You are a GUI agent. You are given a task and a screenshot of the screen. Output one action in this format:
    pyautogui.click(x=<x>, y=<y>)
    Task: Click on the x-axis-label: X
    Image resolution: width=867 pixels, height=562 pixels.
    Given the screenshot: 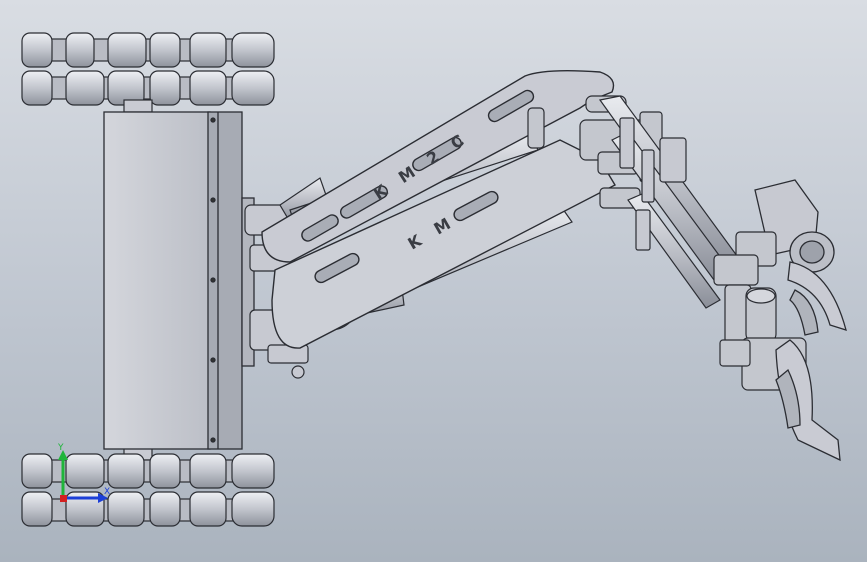 What is the action you would take?
    pyautogui.click(x=107, y=492)
    